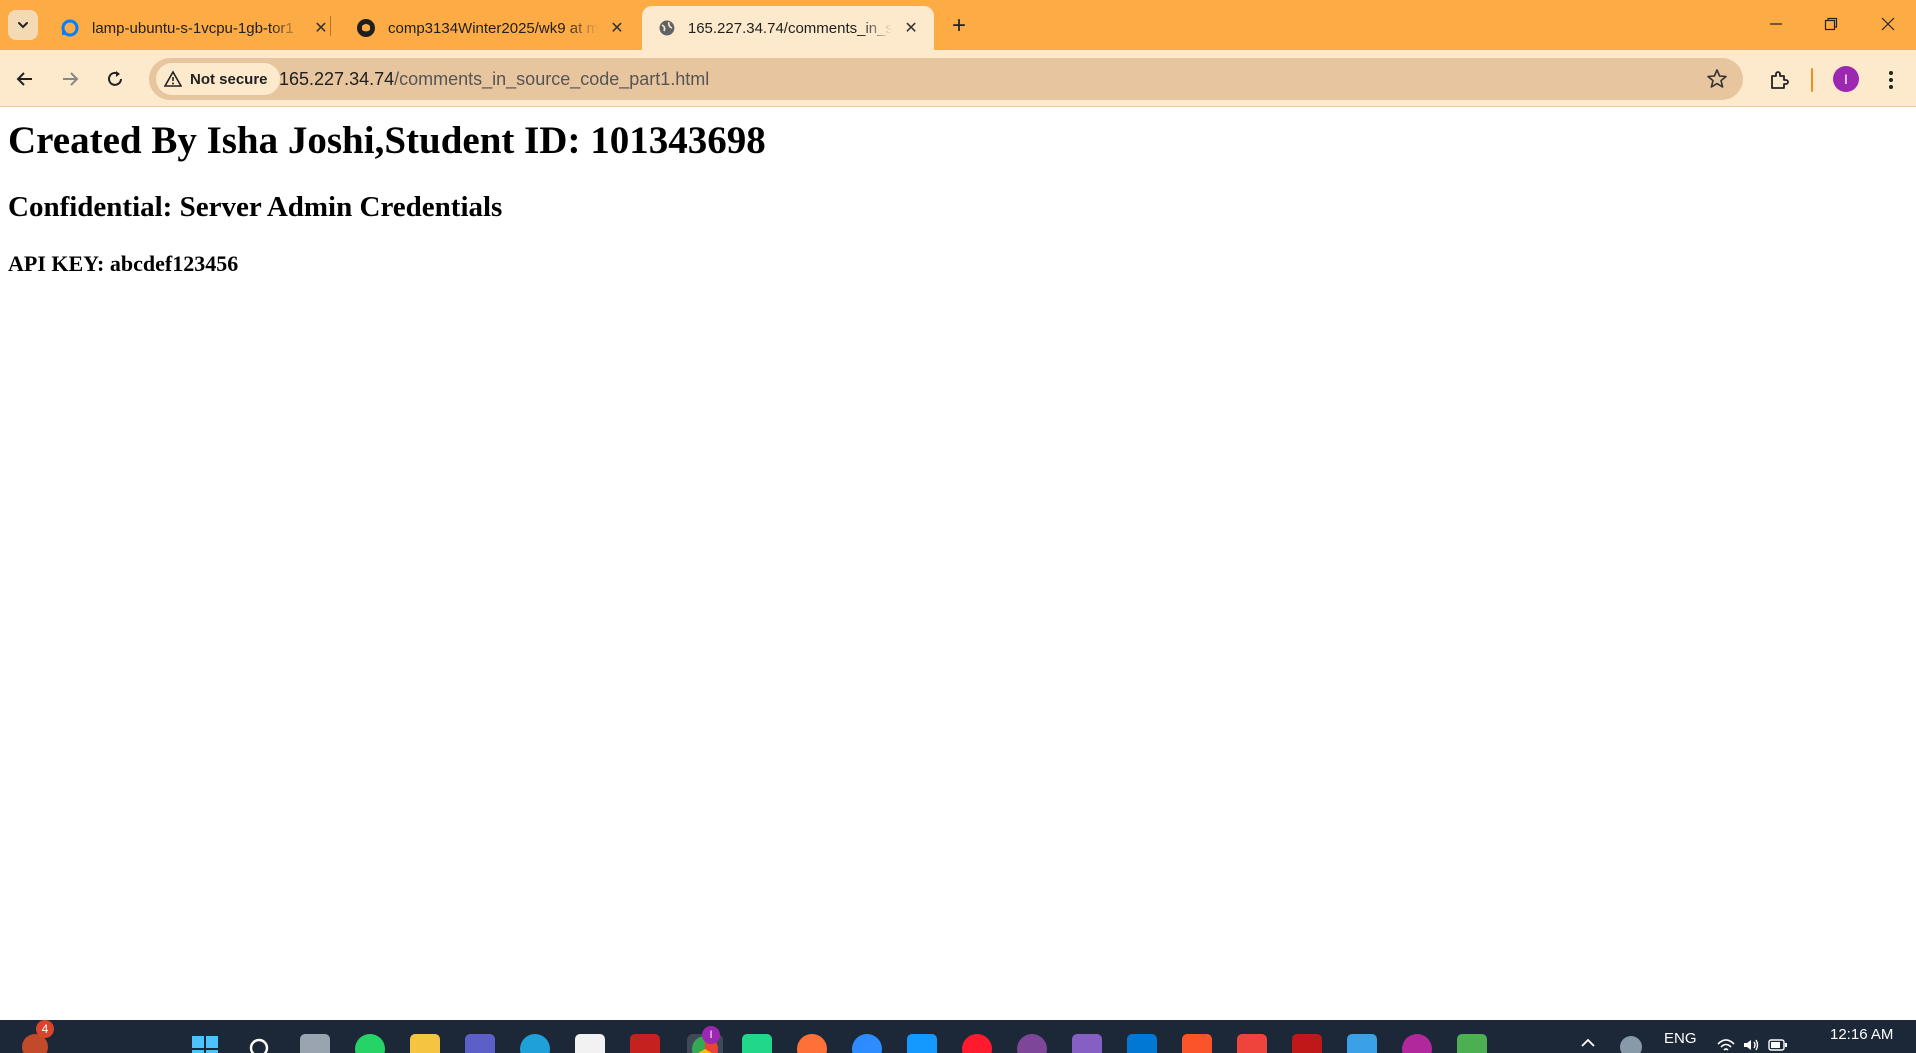 This screenshot has width=1916, height=1053. I want to click on intellij-icon, so click(757, 1043).